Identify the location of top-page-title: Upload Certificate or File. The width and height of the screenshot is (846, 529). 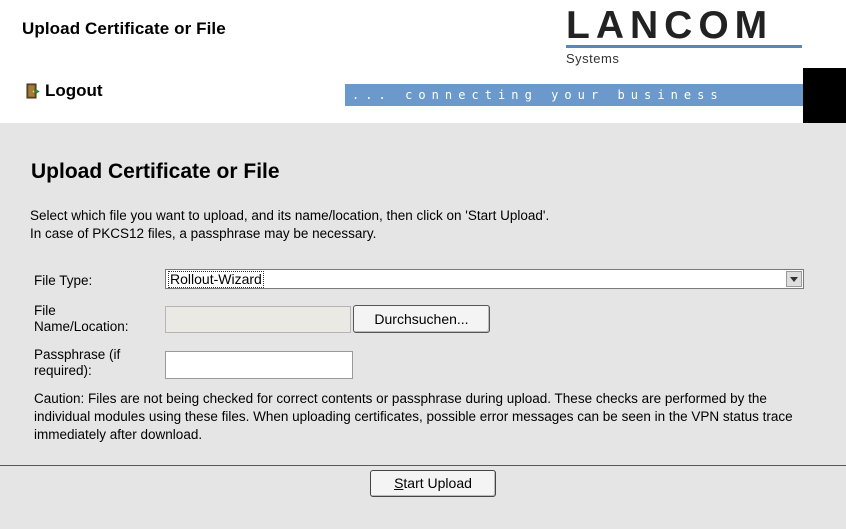
(124, 28).